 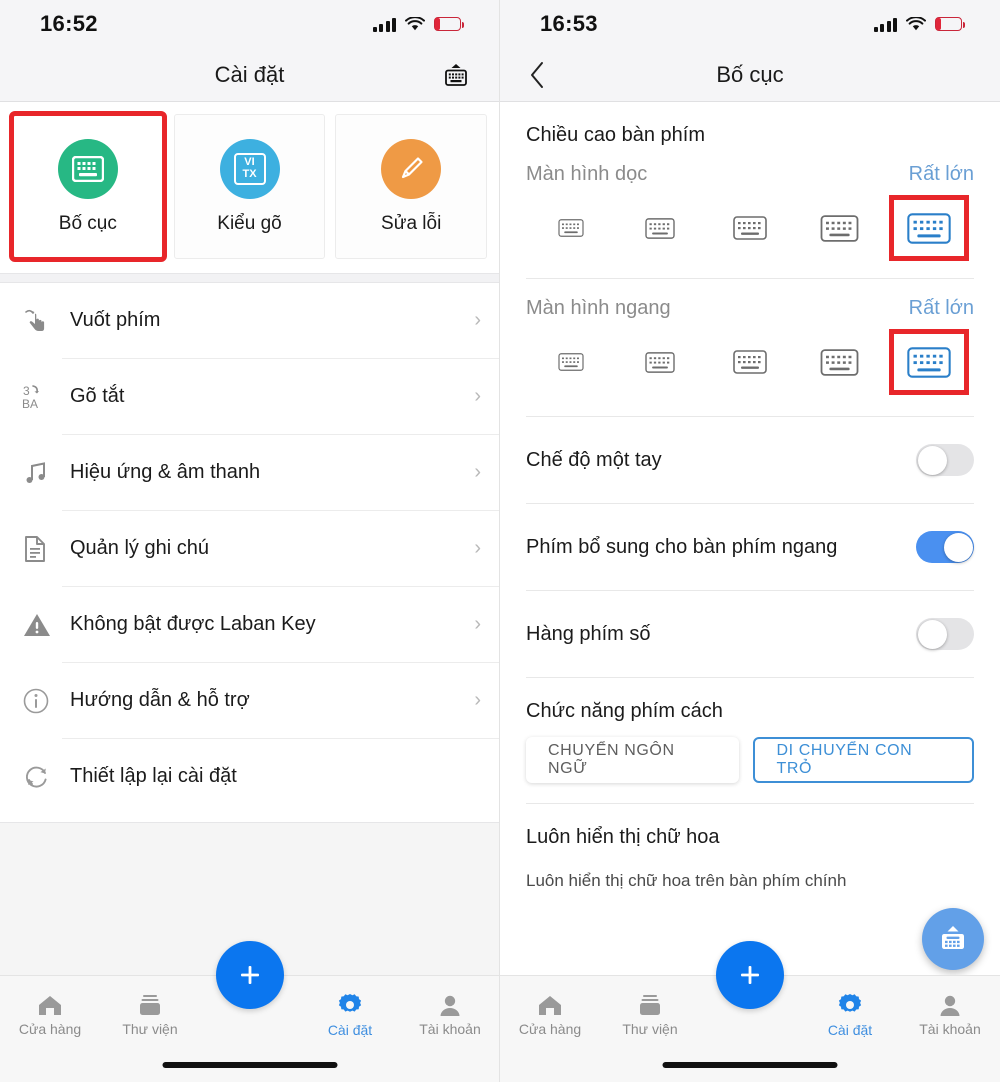 What do you see at coordinates (456, 75) in the screenshot?
I see `keyboard-up-icon` at bounding box center [456, 75].